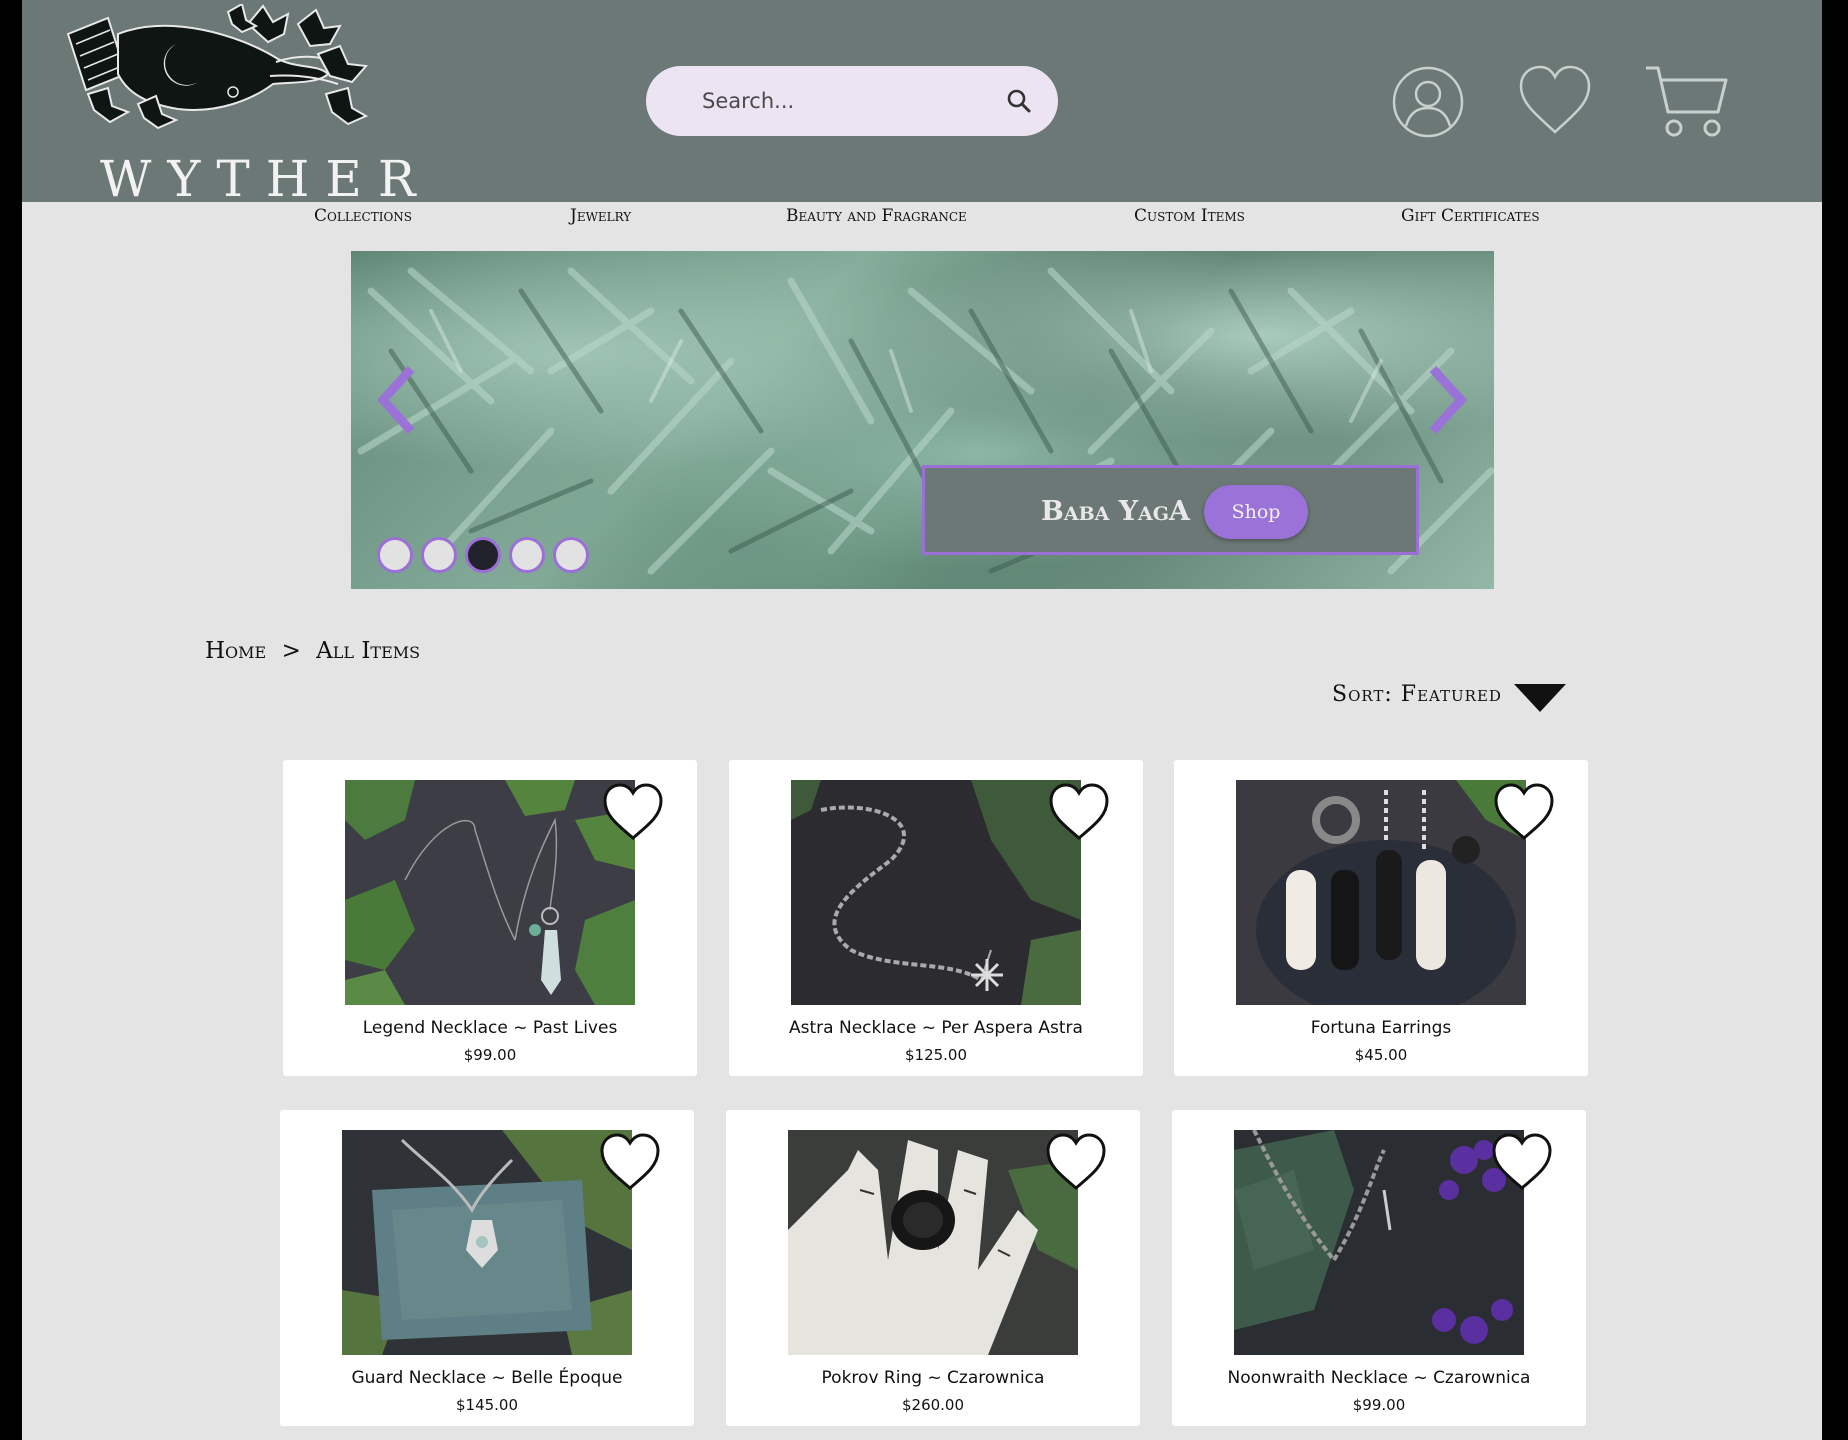  Describe the element at coordinates (876, 216) in the screenshot. I see `nav-item-beauty-and-fragrance: Beauty and Fragrance` at that location.